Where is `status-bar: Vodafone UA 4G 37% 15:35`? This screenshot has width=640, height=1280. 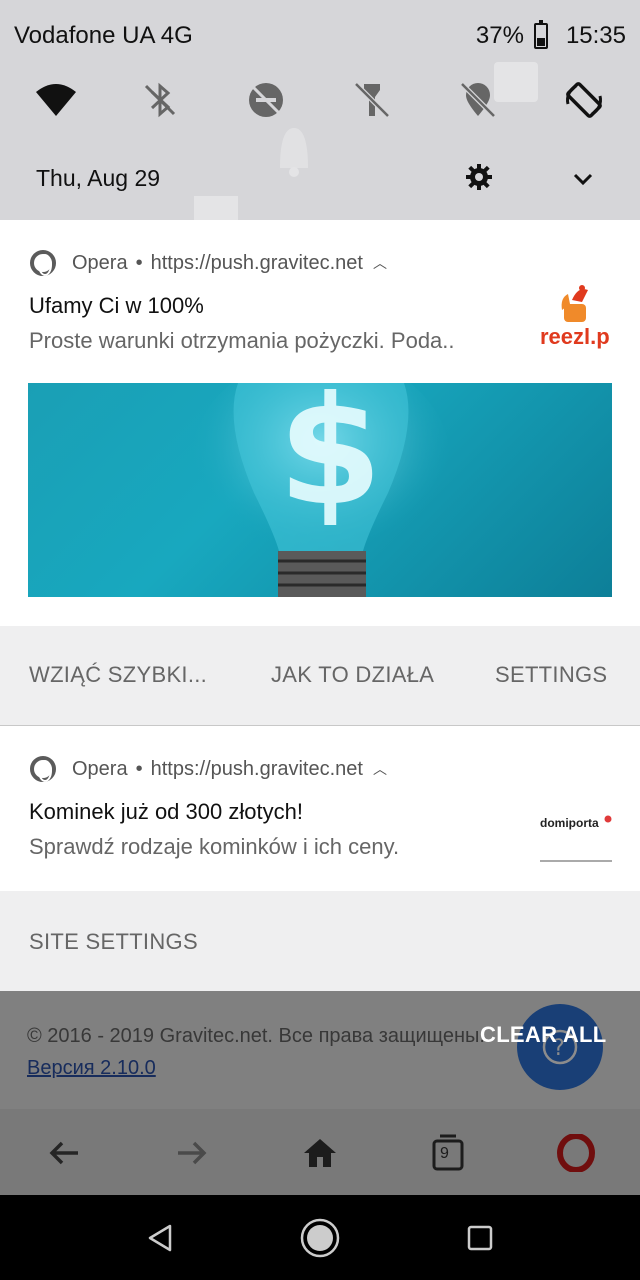 status-bar: Vodafone UA 4G 37% 15:35 is located at coordinates (320, 36).